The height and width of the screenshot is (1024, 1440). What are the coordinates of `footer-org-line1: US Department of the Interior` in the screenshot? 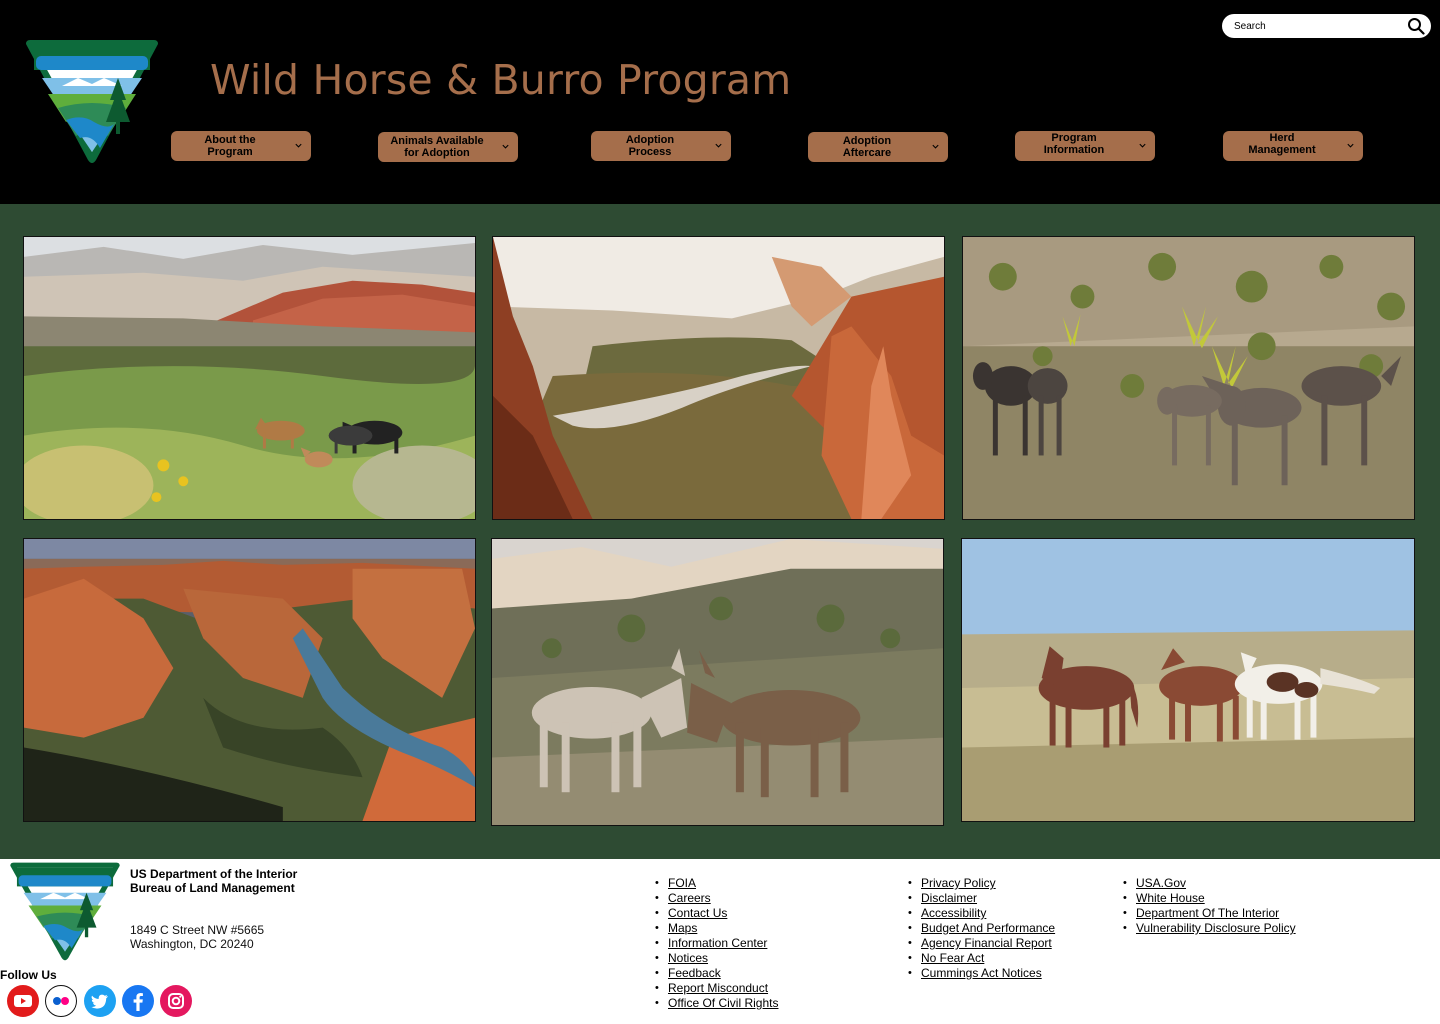 It's located at (214, 874).